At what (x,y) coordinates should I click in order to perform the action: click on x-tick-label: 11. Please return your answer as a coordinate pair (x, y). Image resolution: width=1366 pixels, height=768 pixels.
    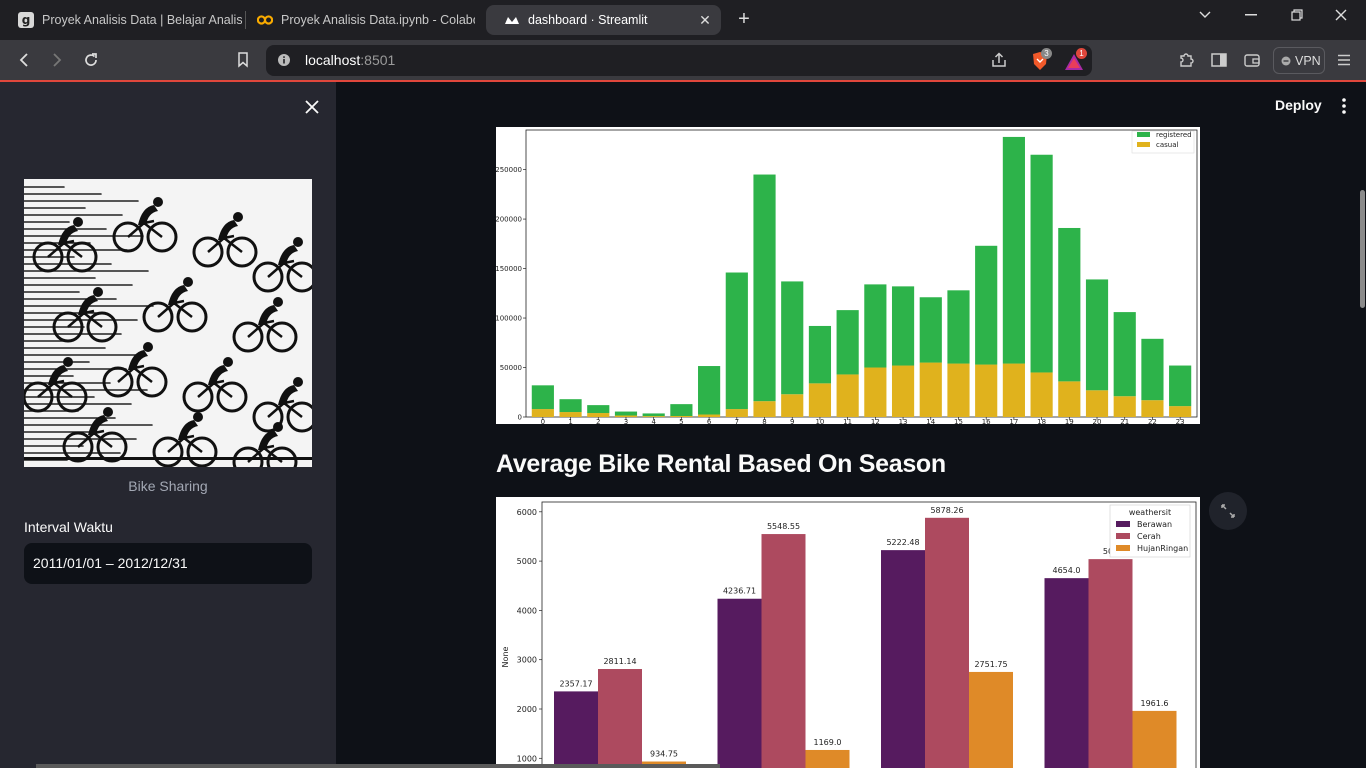
    Looking at the image, I should click on (847, 421).